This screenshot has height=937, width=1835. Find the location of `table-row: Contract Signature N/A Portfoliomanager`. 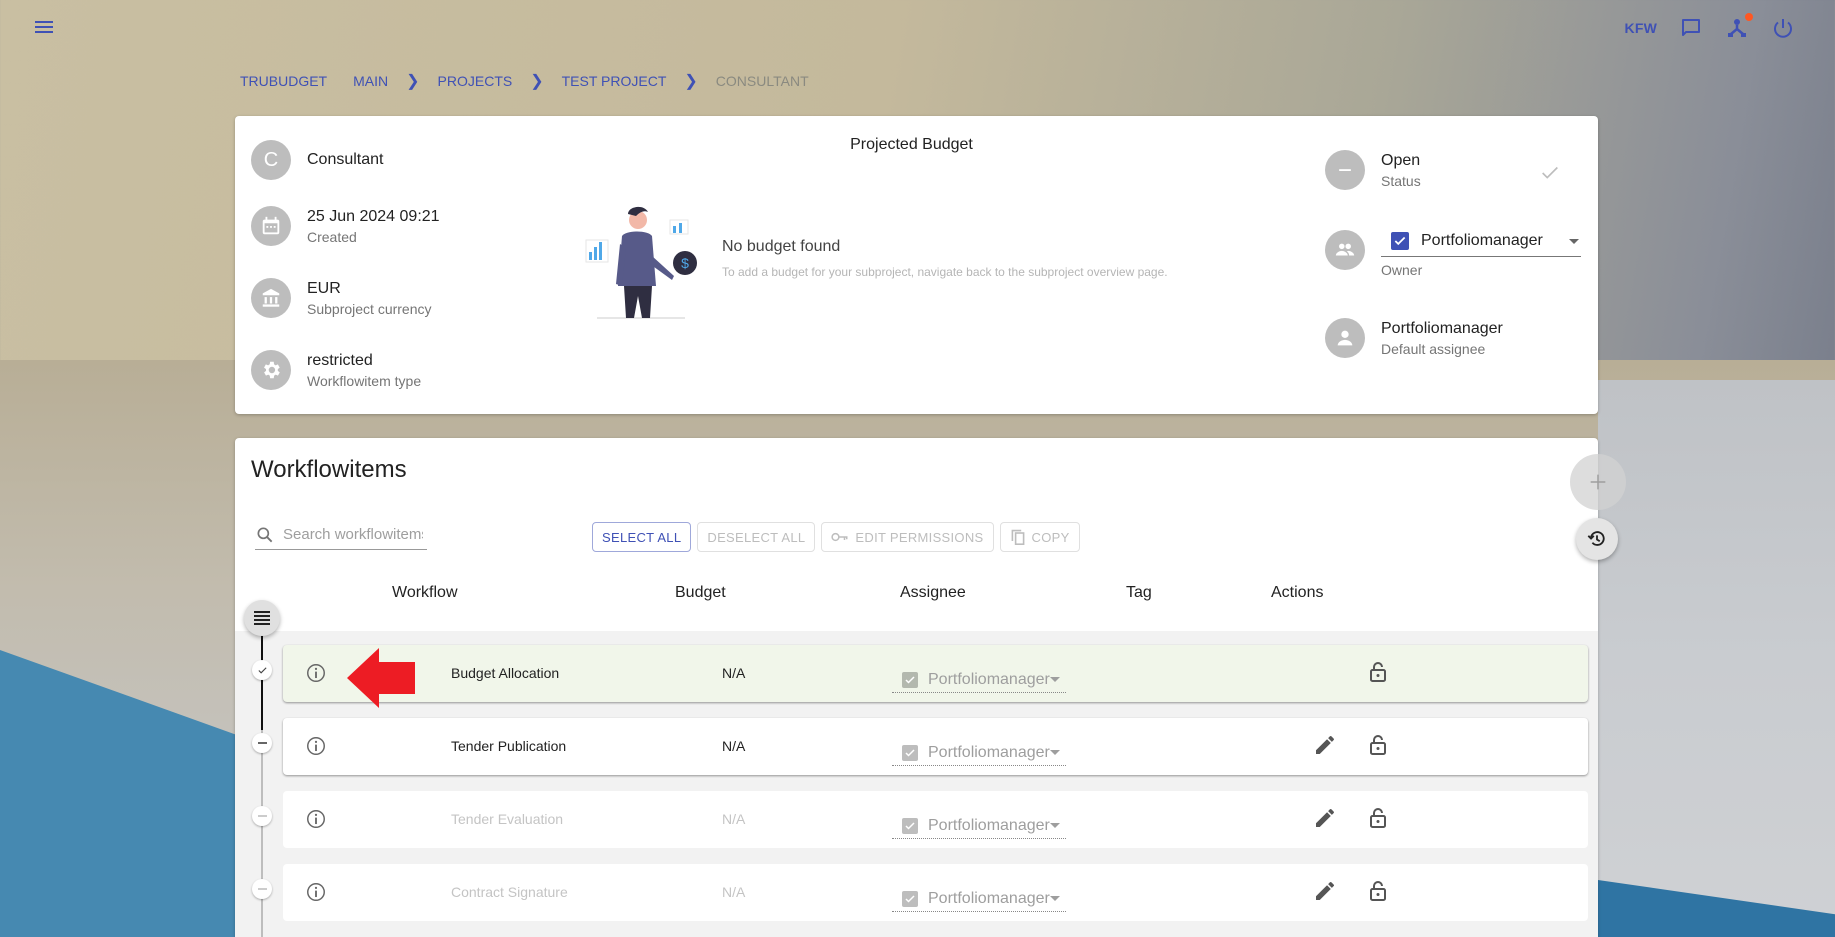

table-row: Contract Signature N/A Portfoliomanager is located at coordinates (935, 892).